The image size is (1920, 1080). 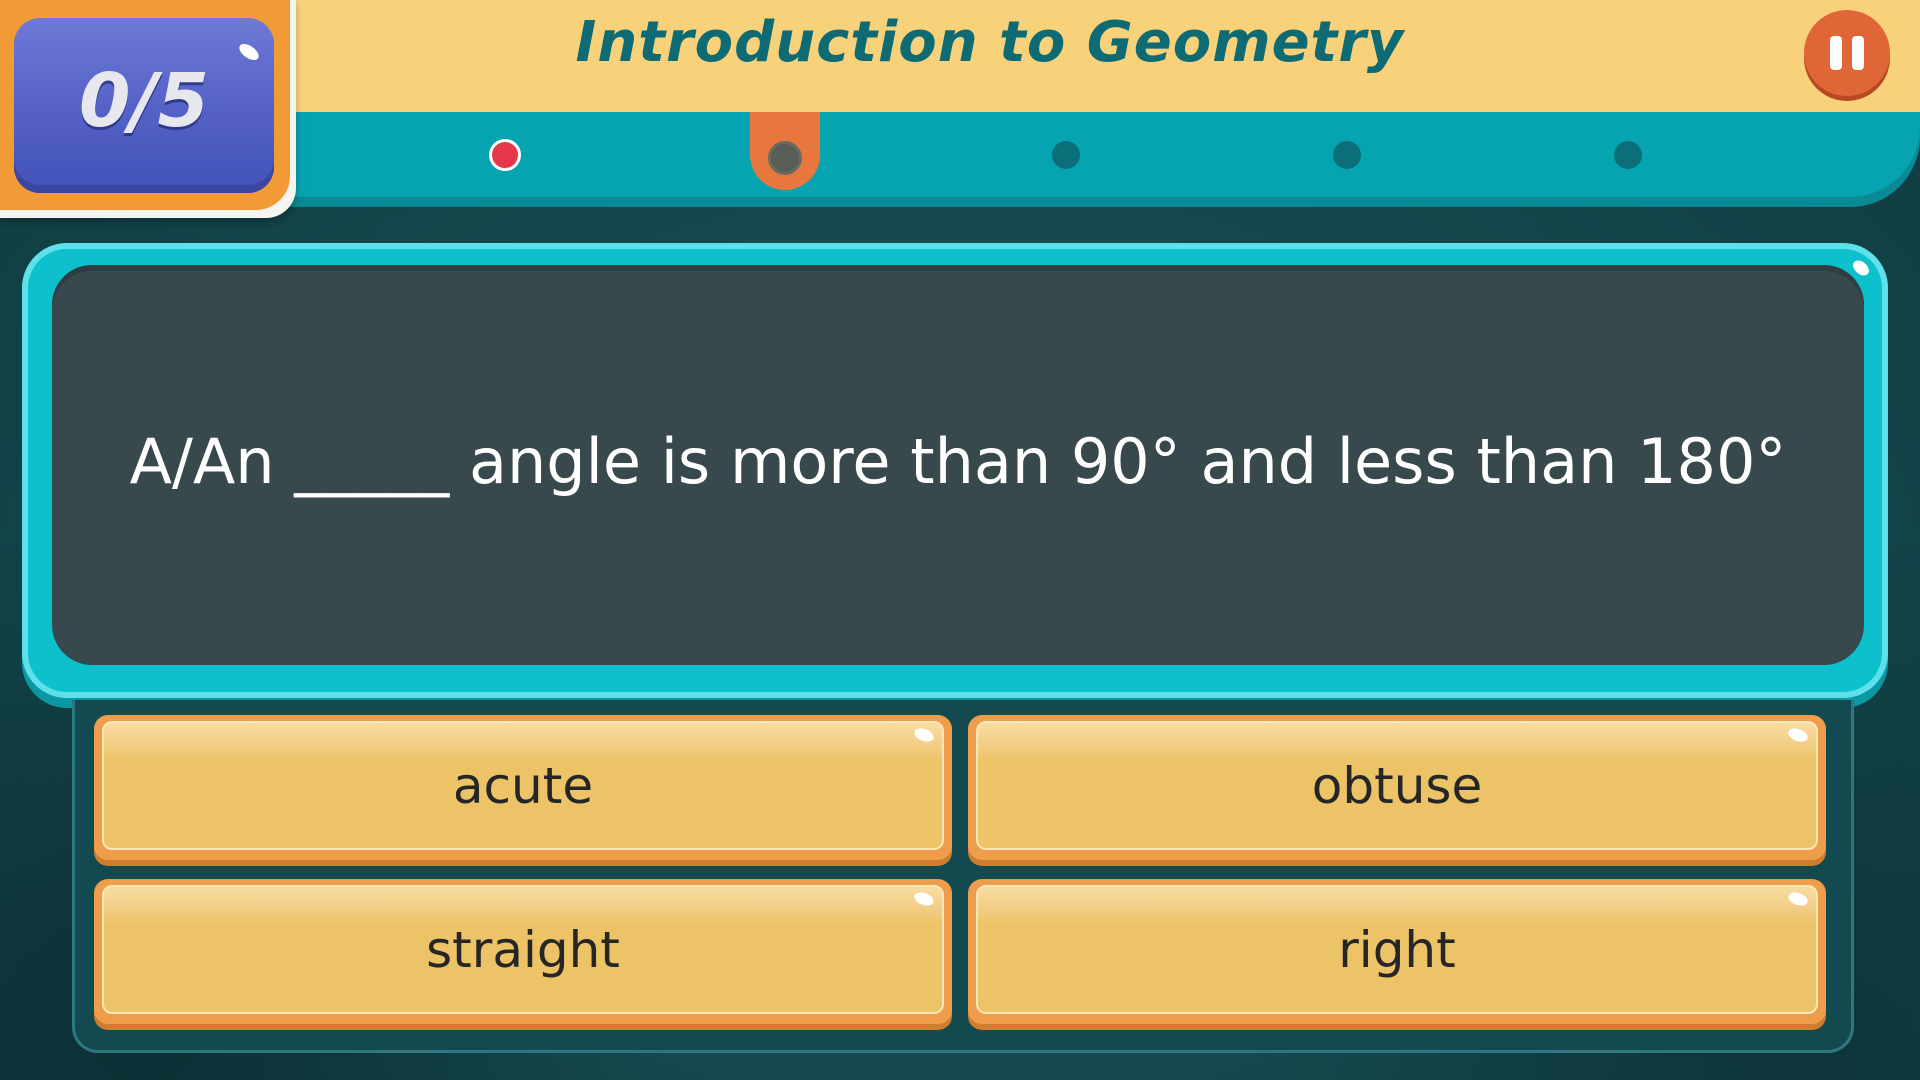 What do you see at coordinates (1836, 53) in the screenshot?
I see `pause-icon-bar-left` at bounding box center [1836, 53].